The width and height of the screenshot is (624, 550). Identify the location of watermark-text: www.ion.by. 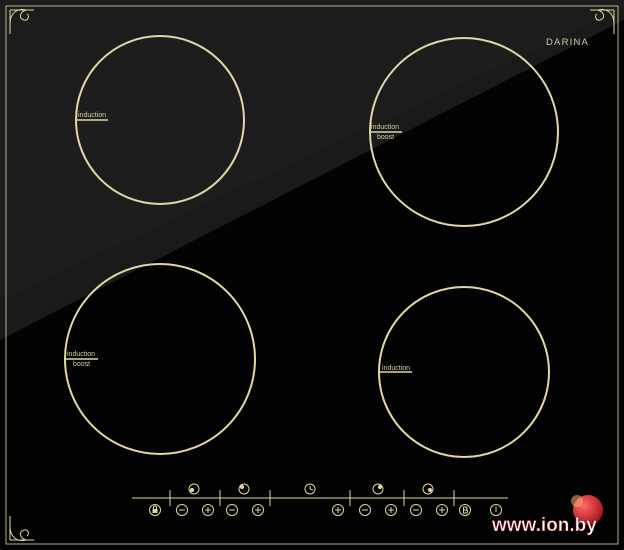
(544, 525).